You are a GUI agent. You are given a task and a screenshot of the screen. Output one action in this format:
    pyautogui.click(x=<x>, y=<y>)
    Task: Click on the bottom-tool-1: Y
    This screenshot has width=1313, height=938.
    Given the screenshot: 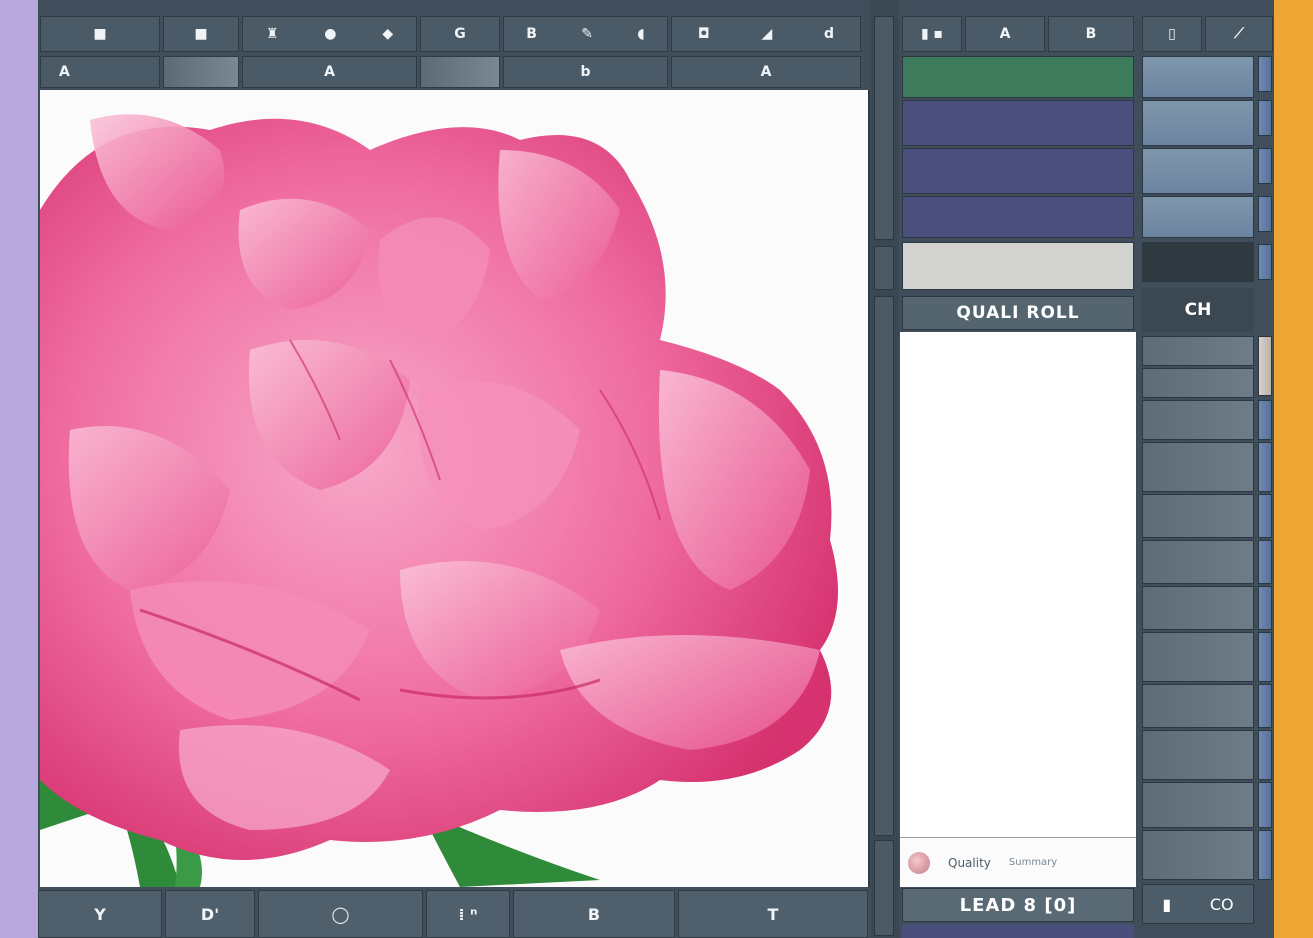 What is the action you would take?
    pyautogui.click(x=100, y=914)
    